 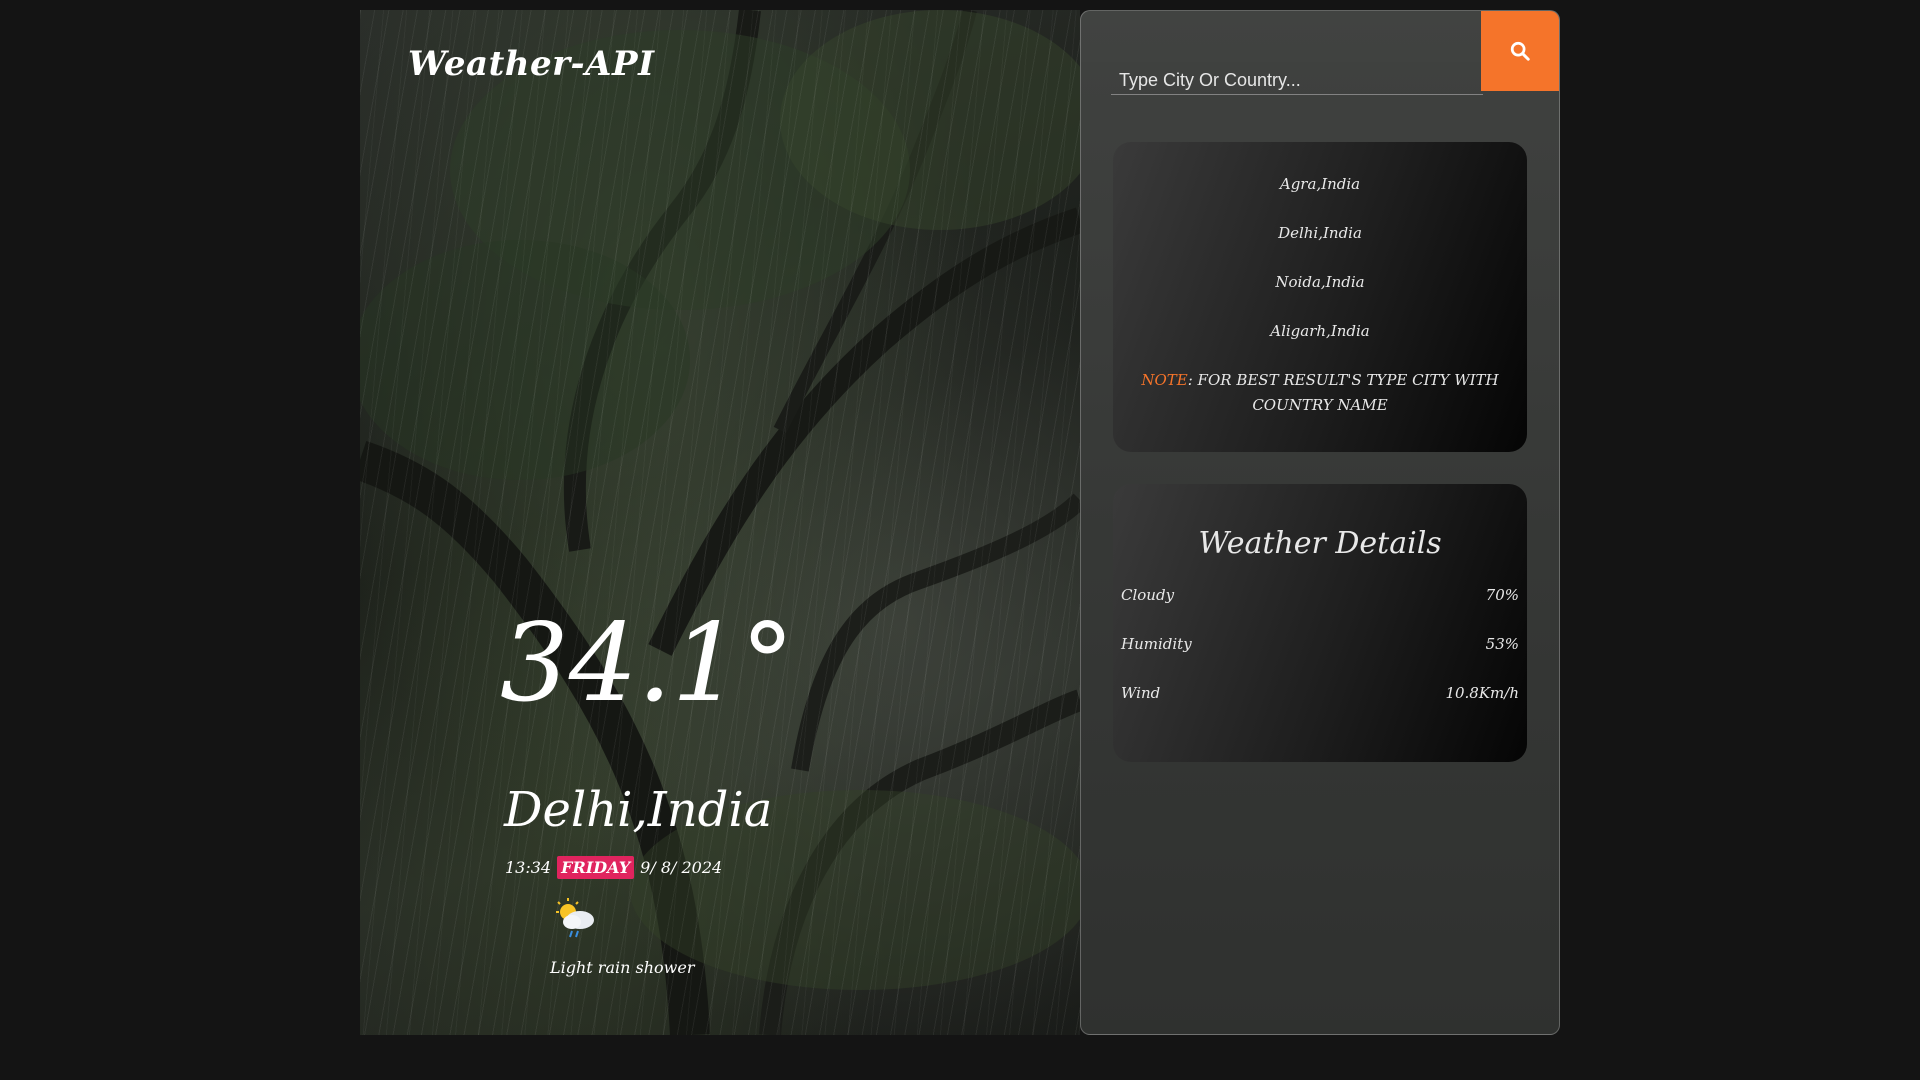 What do you see at coordinates (681, 867) in the screenshot?
I see `current-date: 9/ 8/ 2024` at bounding box center [681, 867].